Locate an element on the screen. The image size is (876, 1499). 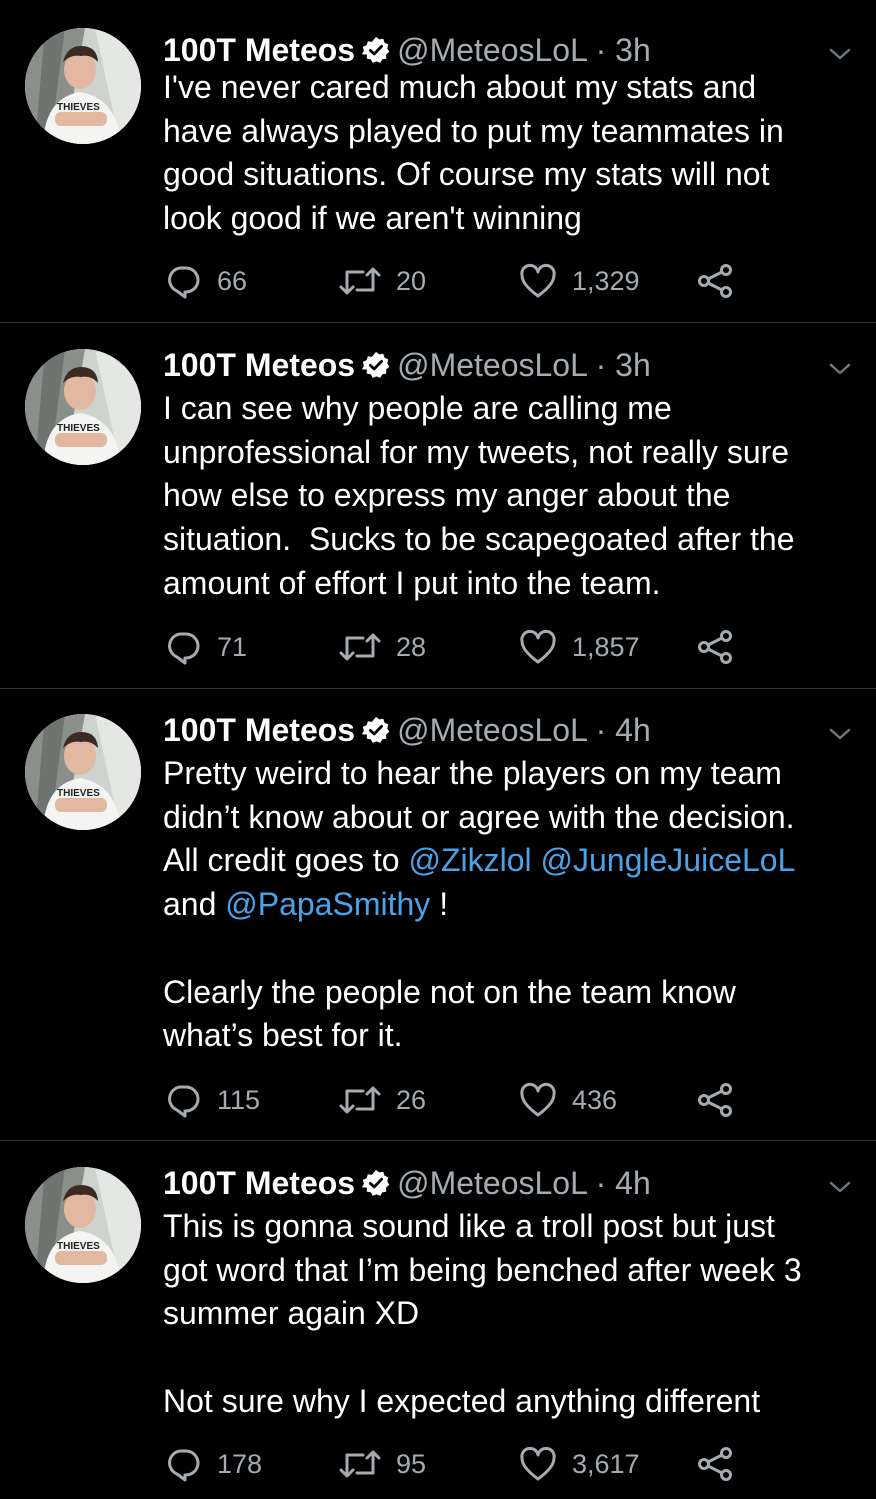
reply-count: 71 is located at coordinates (232, 647).